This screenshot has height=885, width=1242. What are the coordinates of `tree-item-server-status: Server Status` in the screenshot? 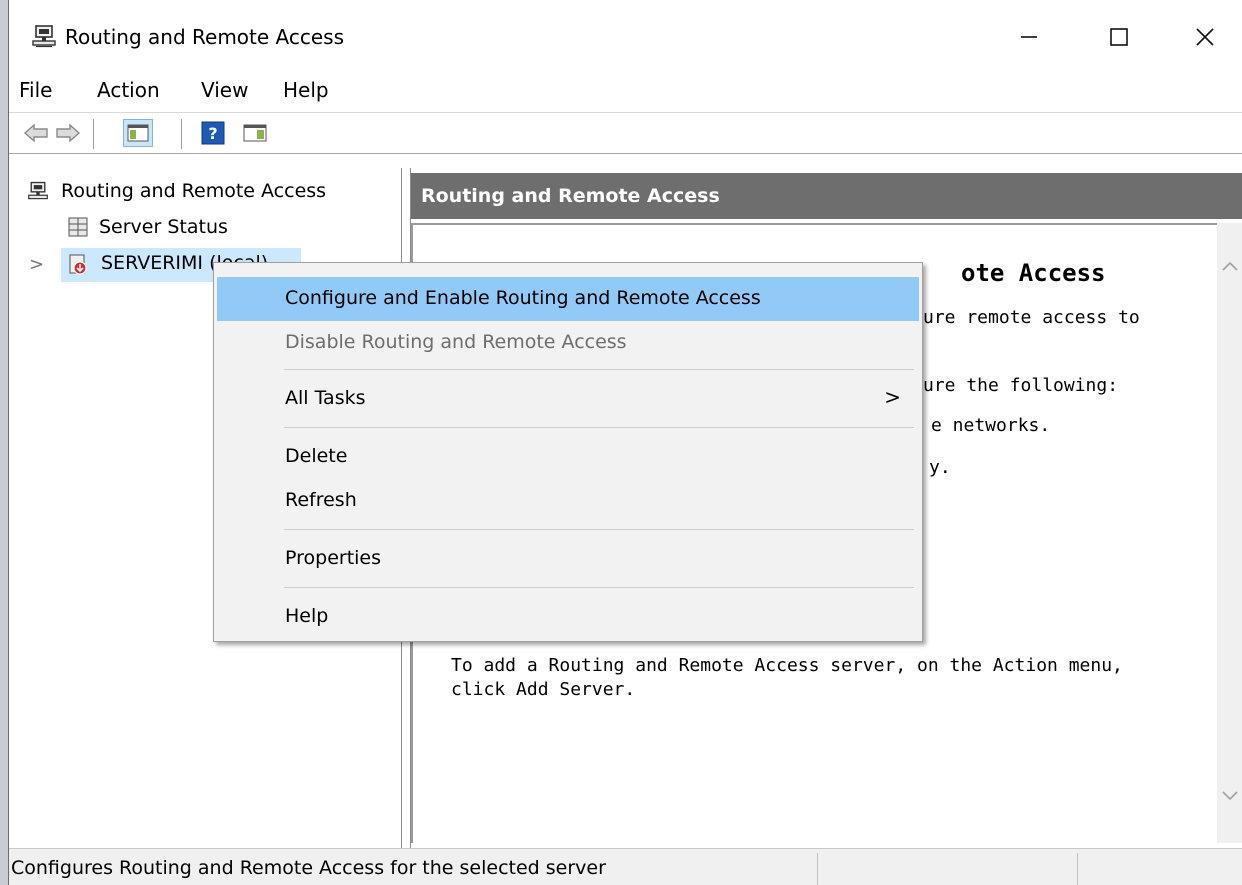 It's located at (163, 227).